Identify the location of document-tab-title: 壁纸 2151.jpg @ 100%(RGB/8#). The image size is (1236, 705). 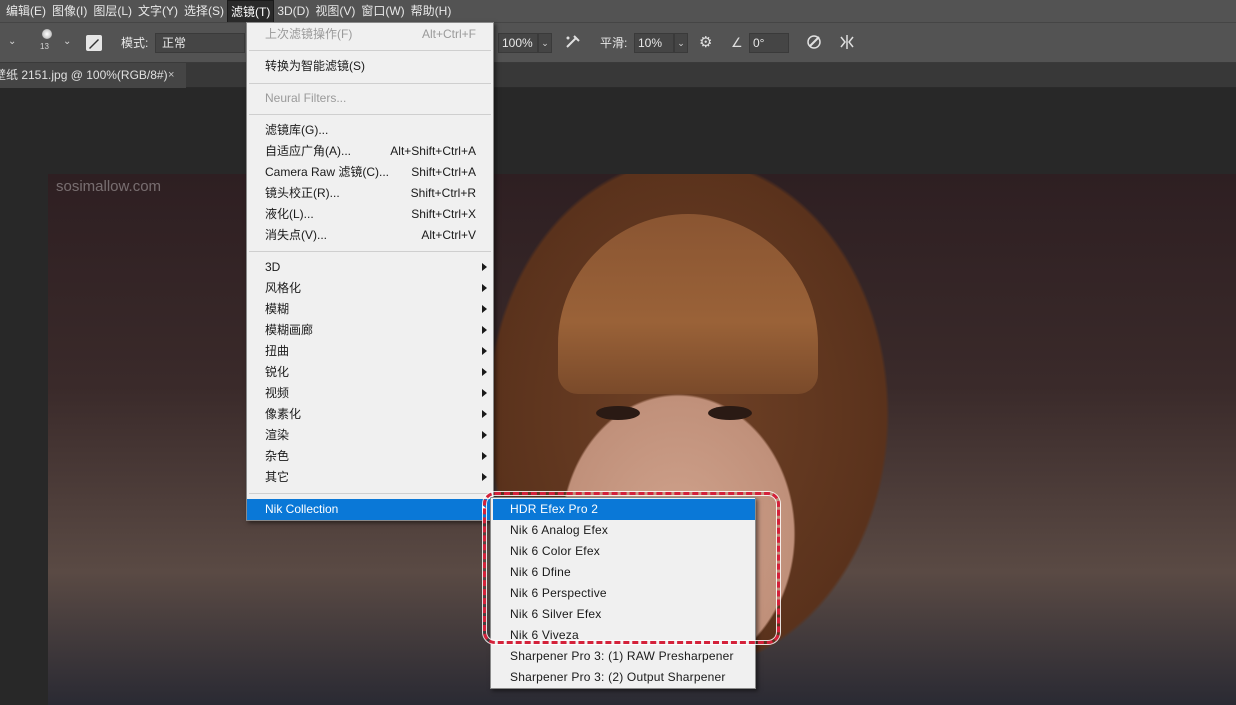
(84, 75).